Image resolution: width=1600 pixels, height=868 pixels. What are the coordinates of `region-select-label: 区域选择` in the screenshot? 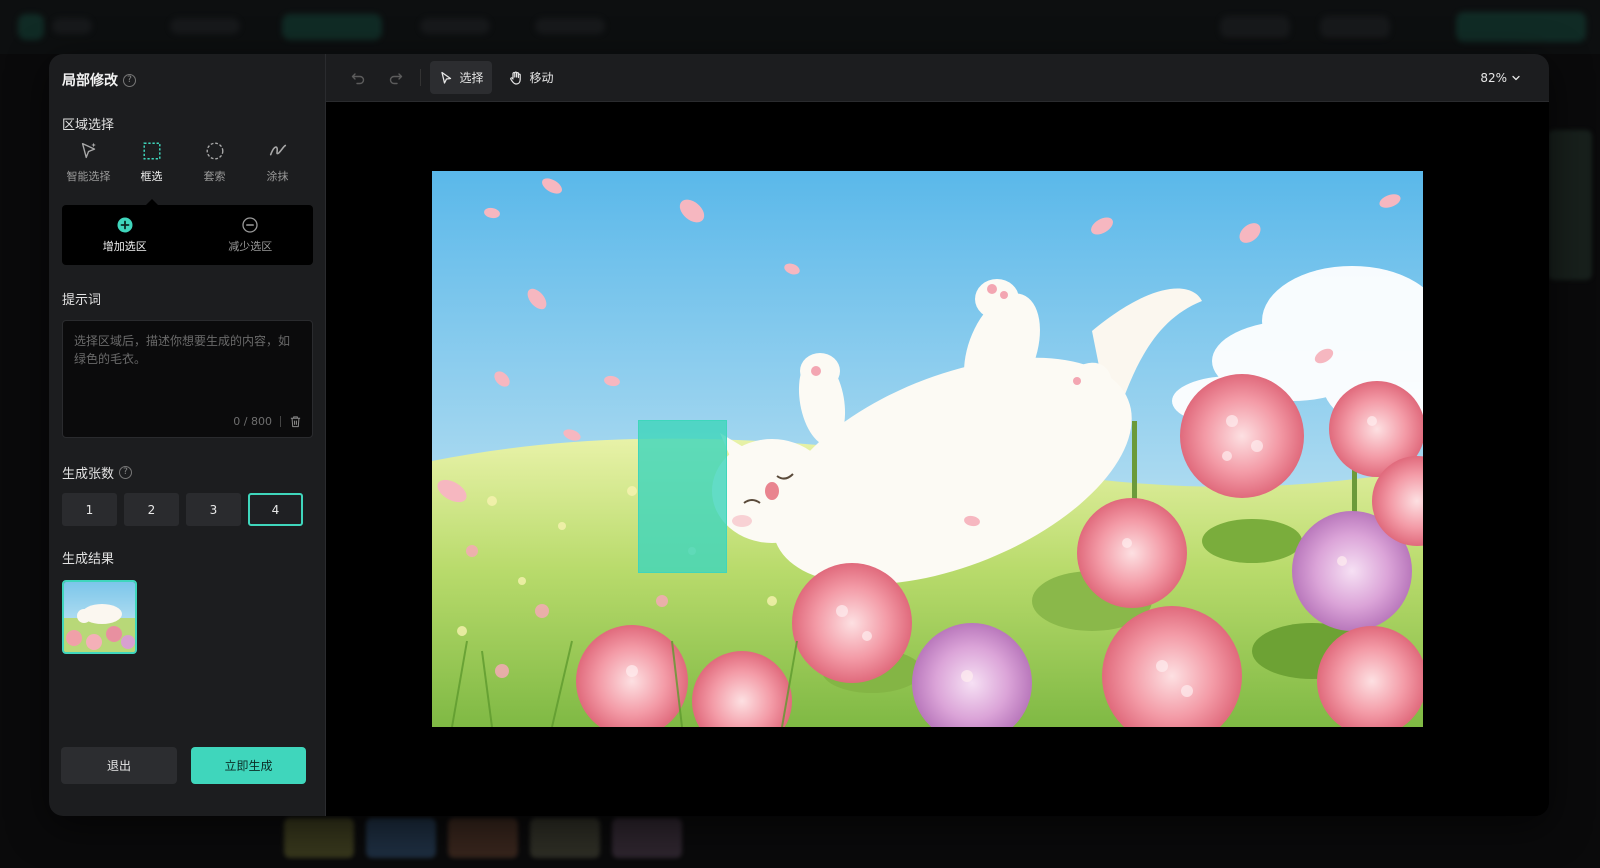 It's located at (88, 125).